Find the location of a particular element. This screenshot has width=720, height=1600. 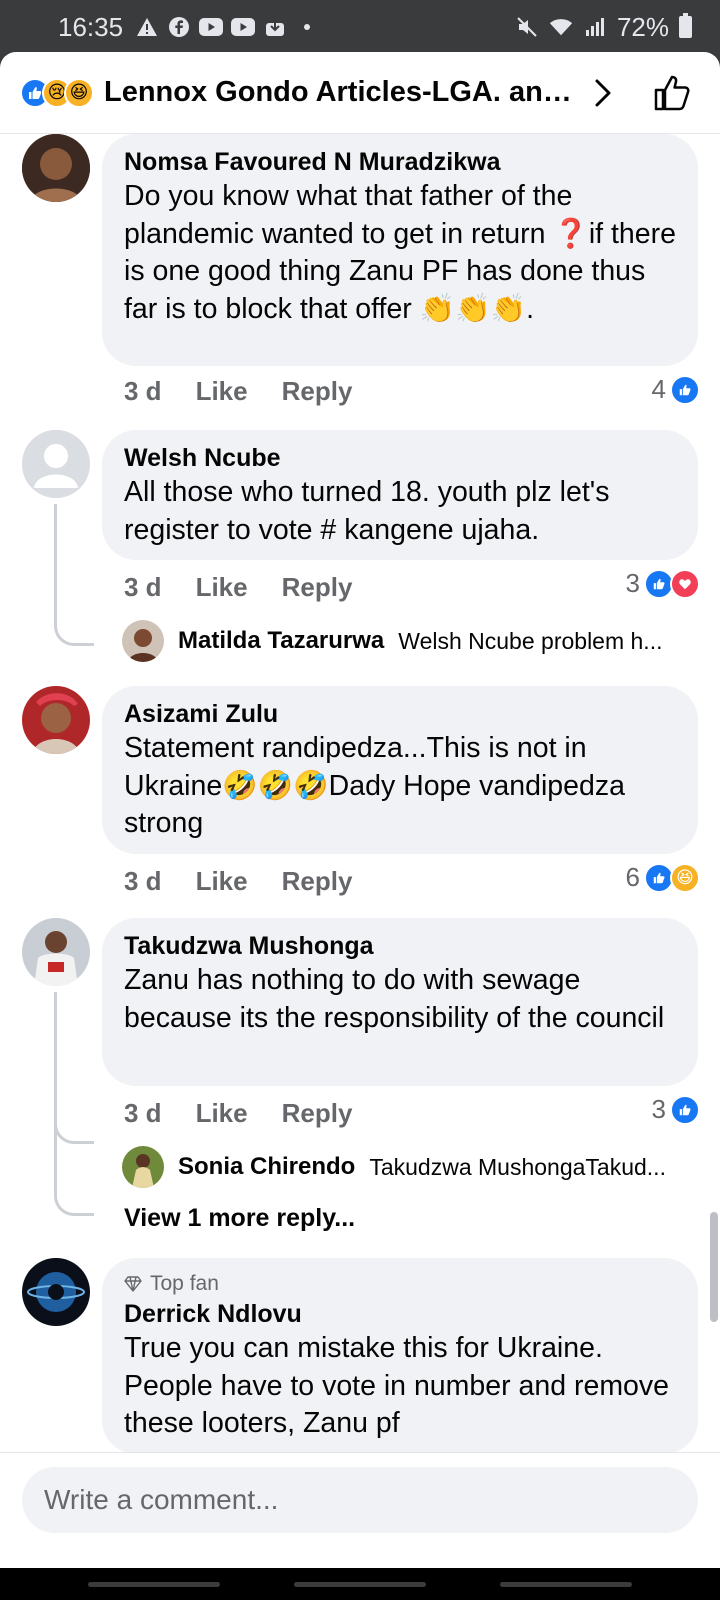

comment-reactions: 4 is located at coordinates (676, 389).